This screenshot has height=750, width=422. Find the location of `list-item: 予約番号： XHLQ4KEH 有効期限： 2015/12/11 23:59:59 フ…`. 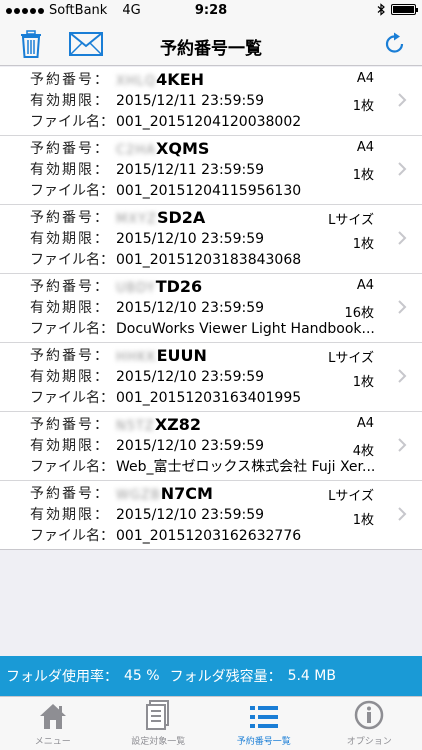

list-item: 予約番号： XHLQ4KEH 有効期限： 2015/12/11 23:59:59 フ… is located at coordinates (211, 101).